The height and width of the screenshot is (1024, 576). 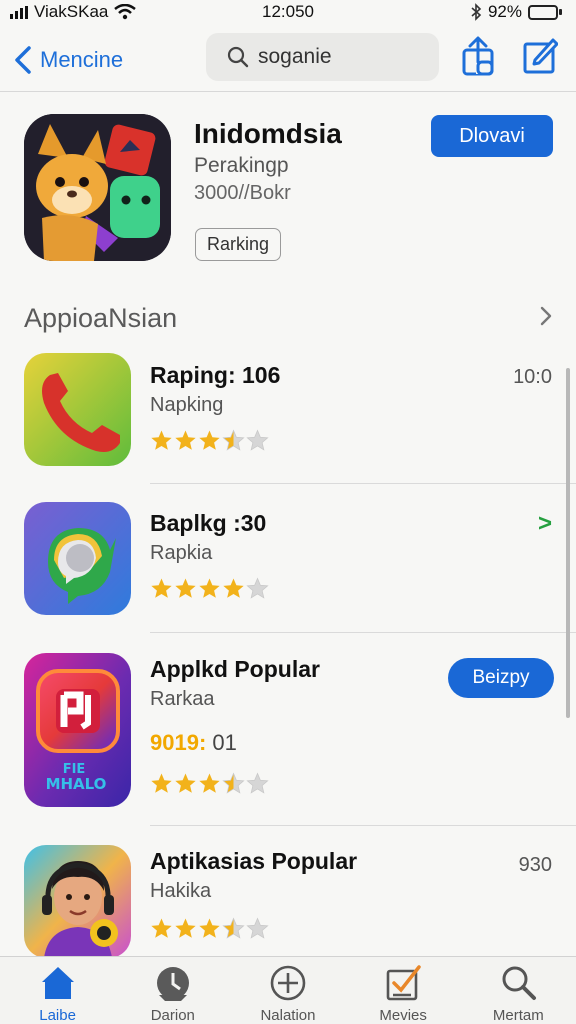 What do you see at coordinates (478, 56) in the screenshot?
I see `share-icon` at bounding box center [478, 56].